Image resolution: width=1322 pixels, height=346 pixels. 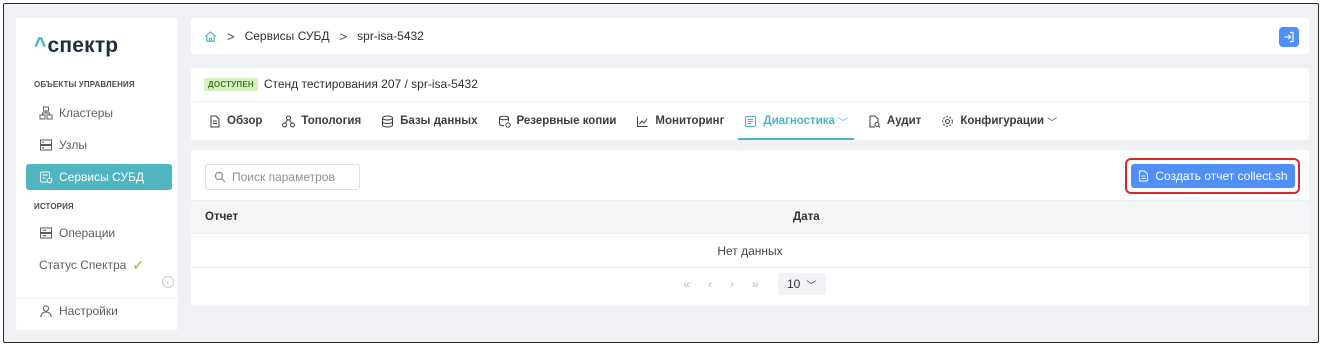 What do you see at coordinates (801, 284) in the screenshot?
I see `page-size-select: 10 ﹀` at bounding box center [801, 284].